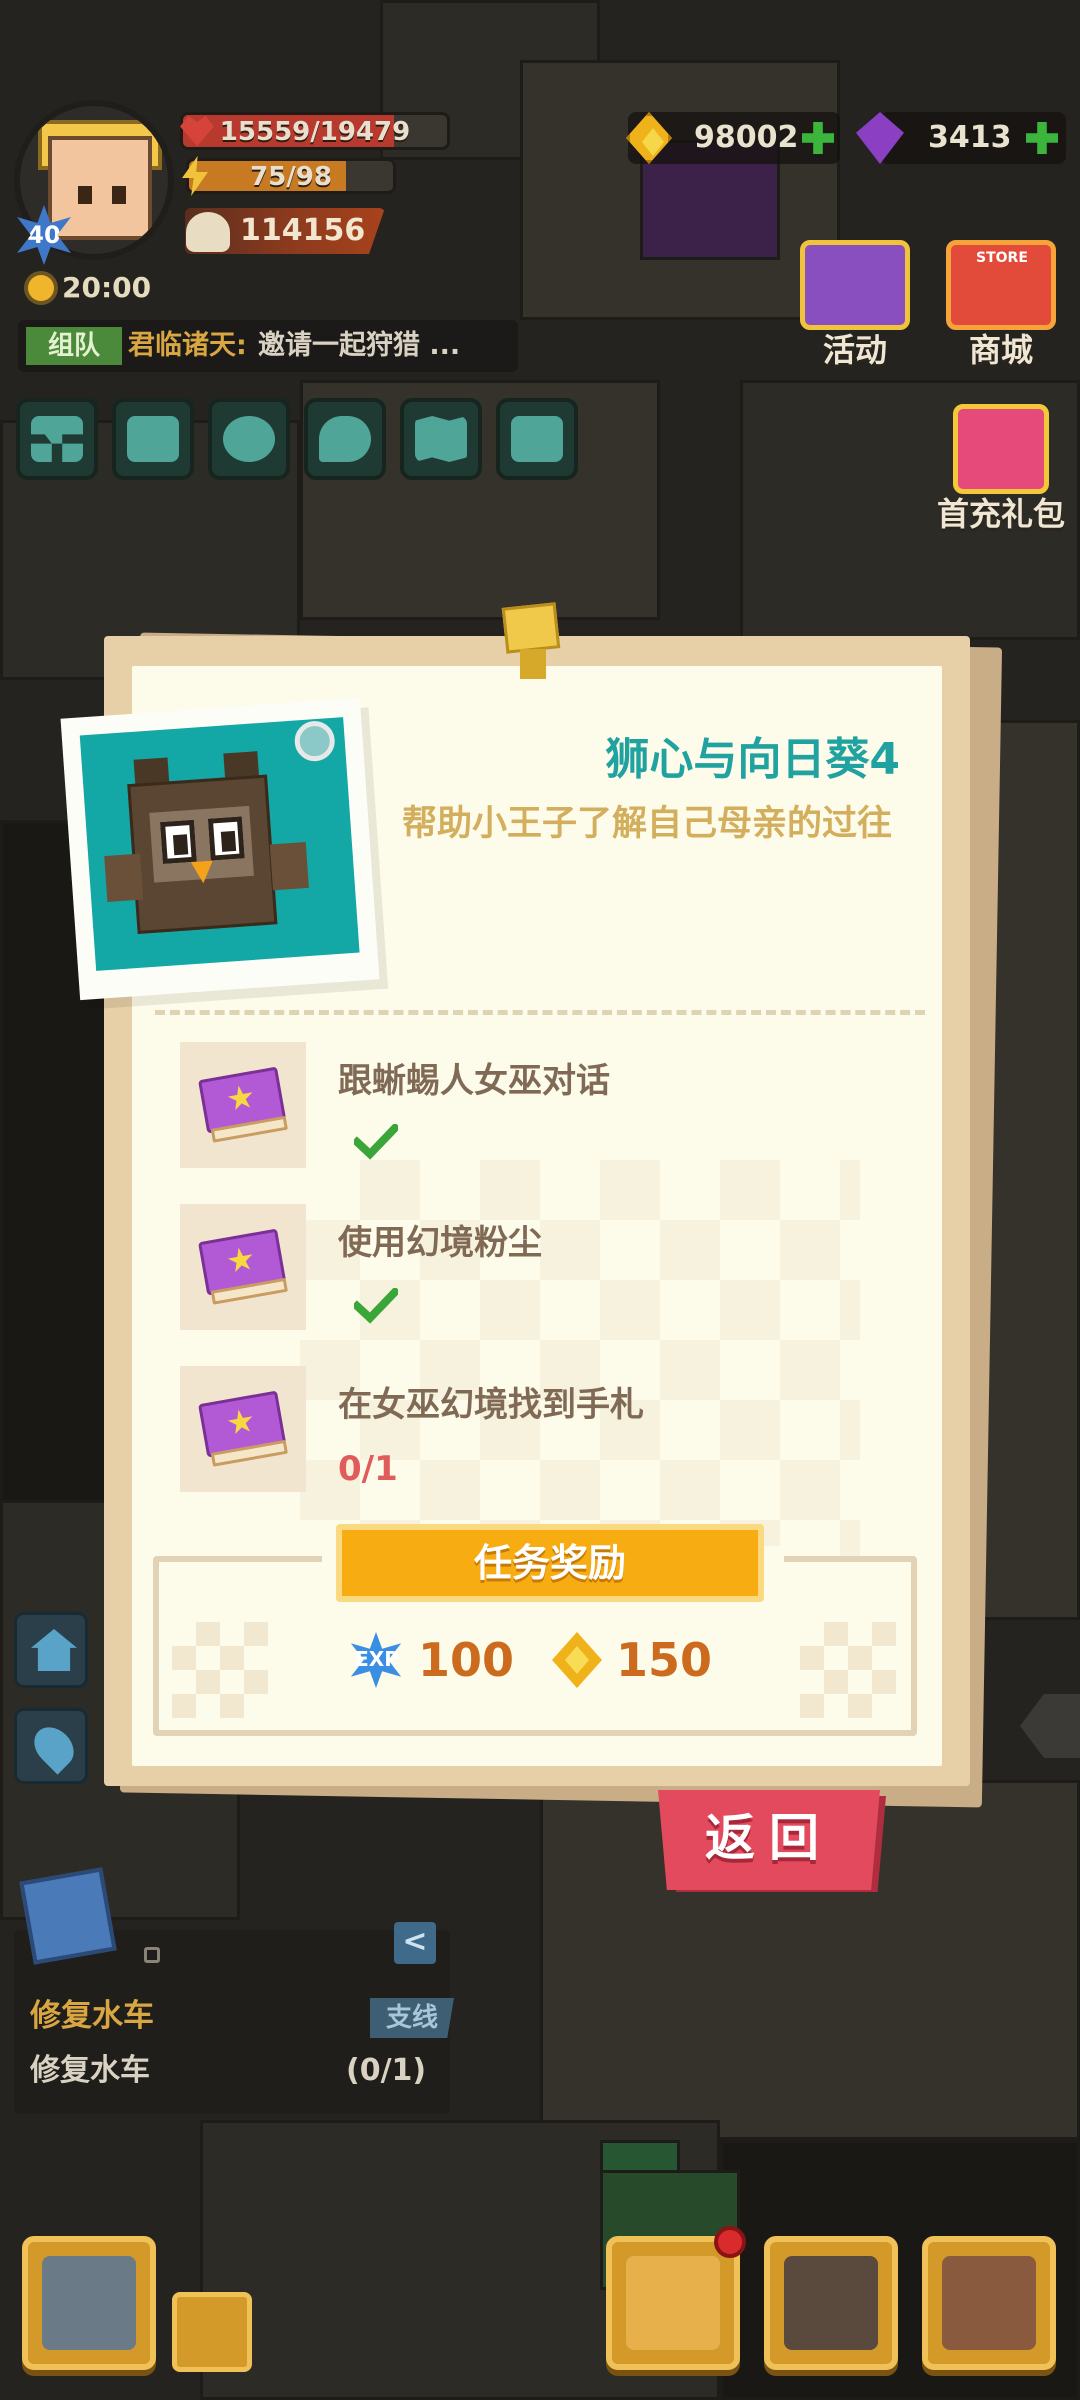 The height and width of the screenshot is (2400, 1080). What do you see at coordinates (187, 345) in the screenshot?
I see `chat-sender: 君临诸天:` at bounding box center [187, 345].